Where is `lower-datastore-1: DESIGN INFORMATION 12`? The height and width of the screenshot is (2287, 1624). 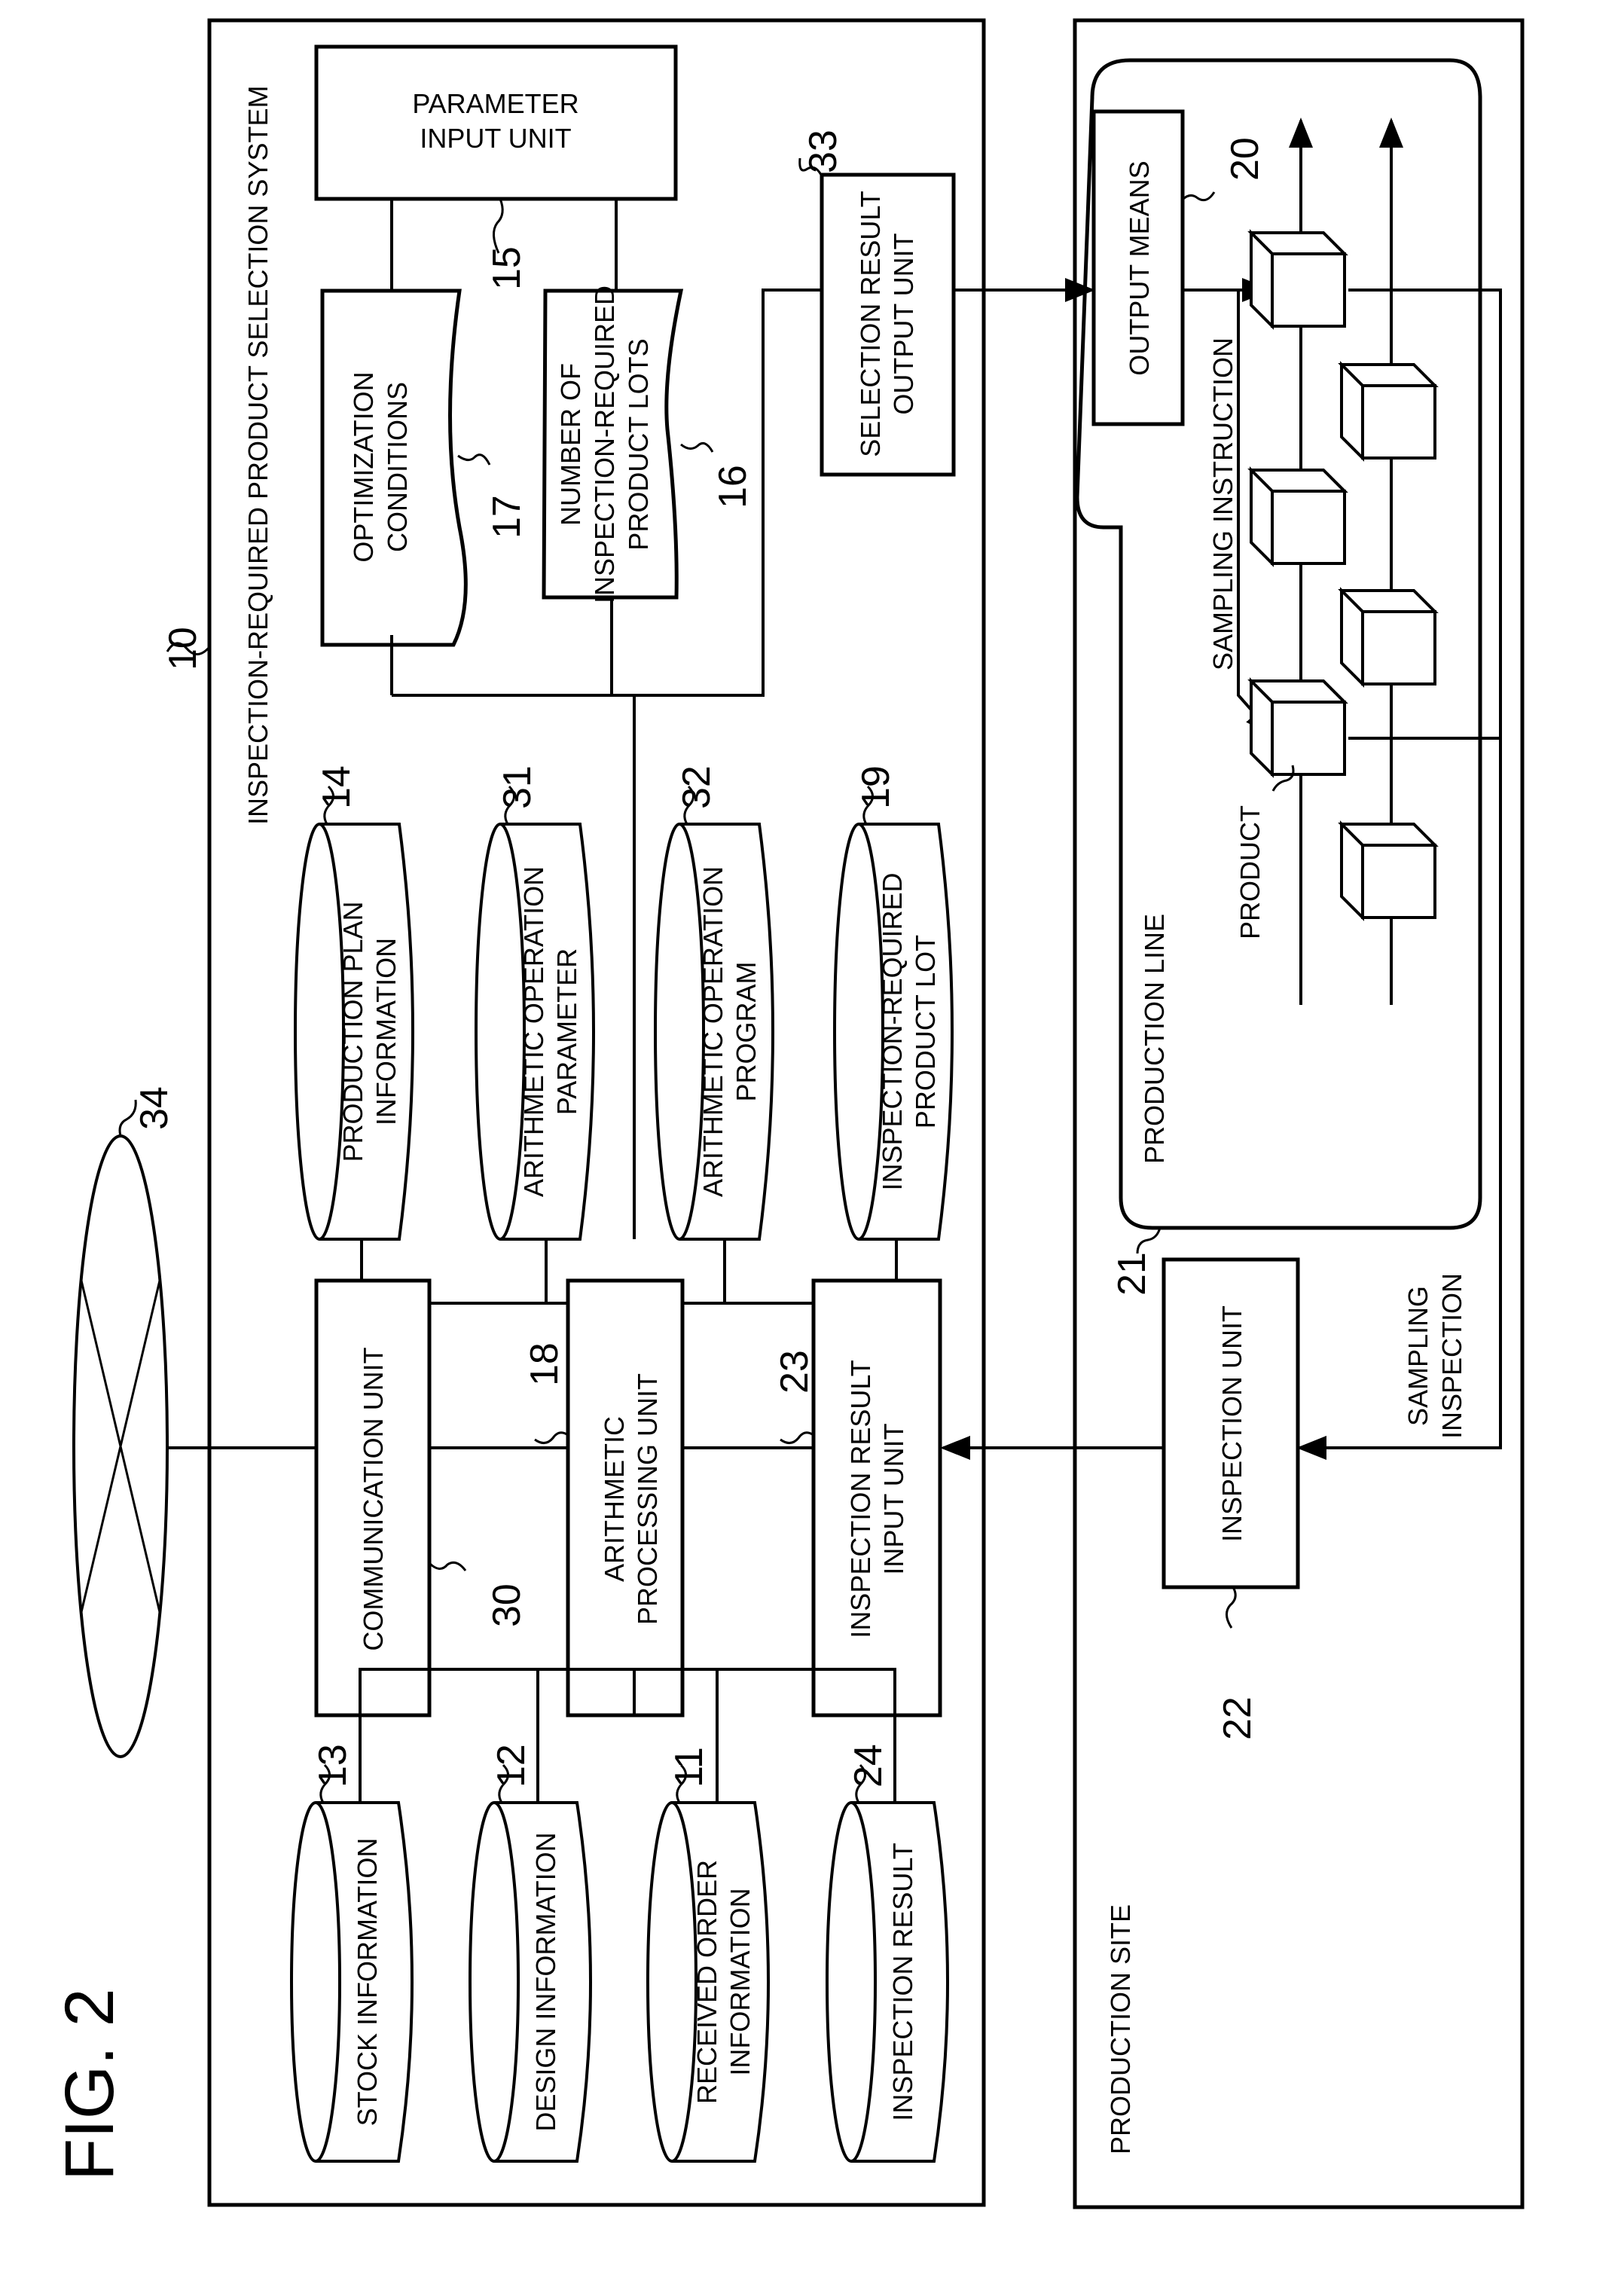 lower-datastore-1: DESIGN INFORMATION 12 is located at coordinates (530, 1954).